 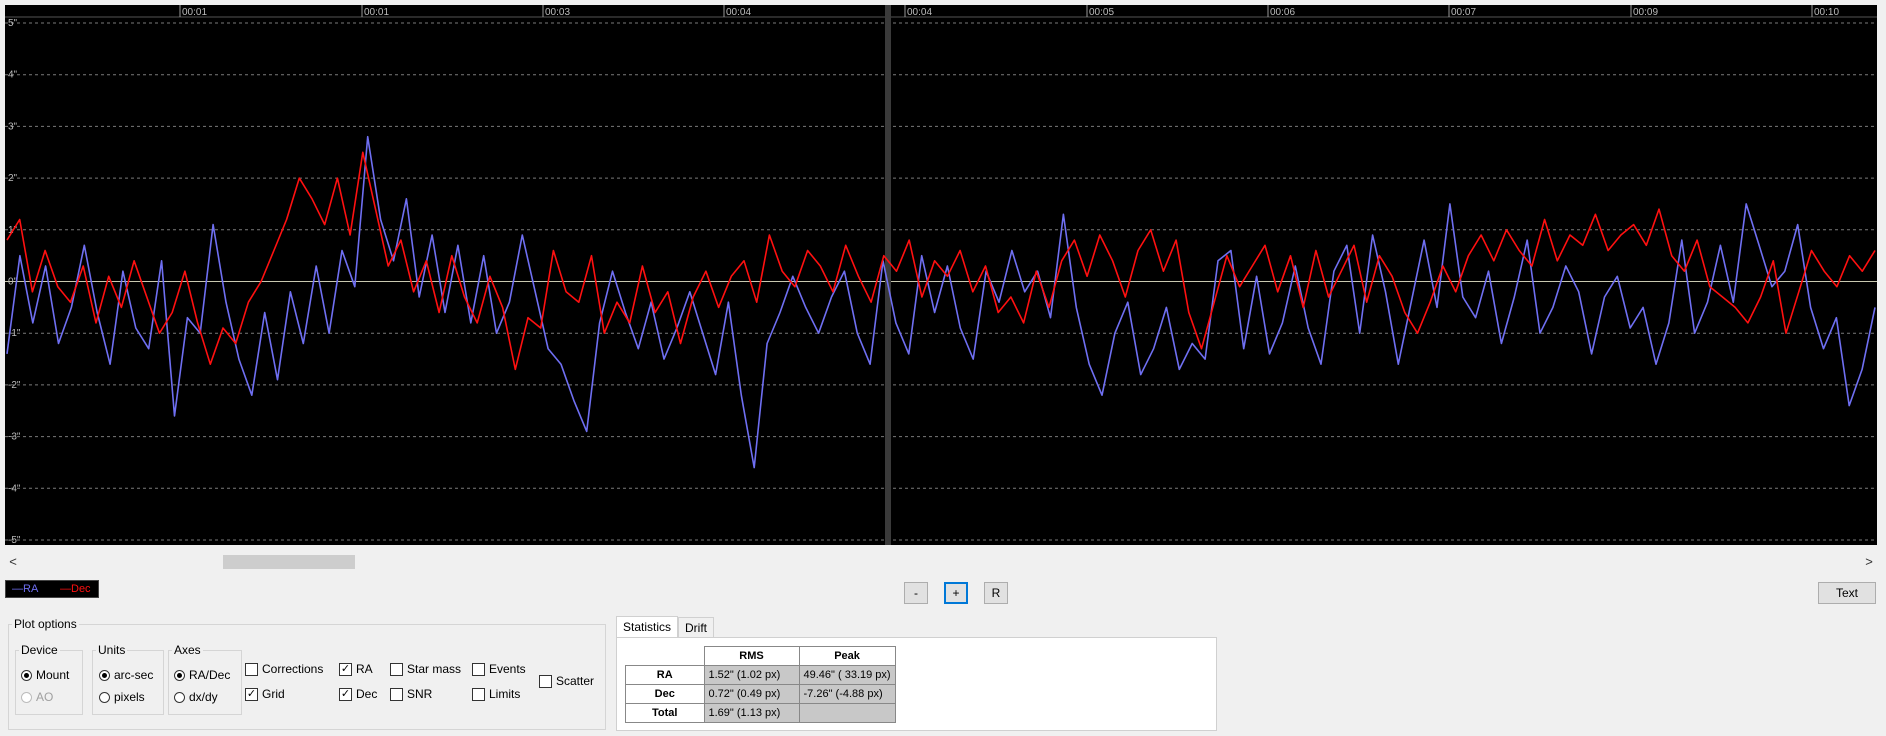 I want to click on corrections-check-box, so click(x=251, y=669).